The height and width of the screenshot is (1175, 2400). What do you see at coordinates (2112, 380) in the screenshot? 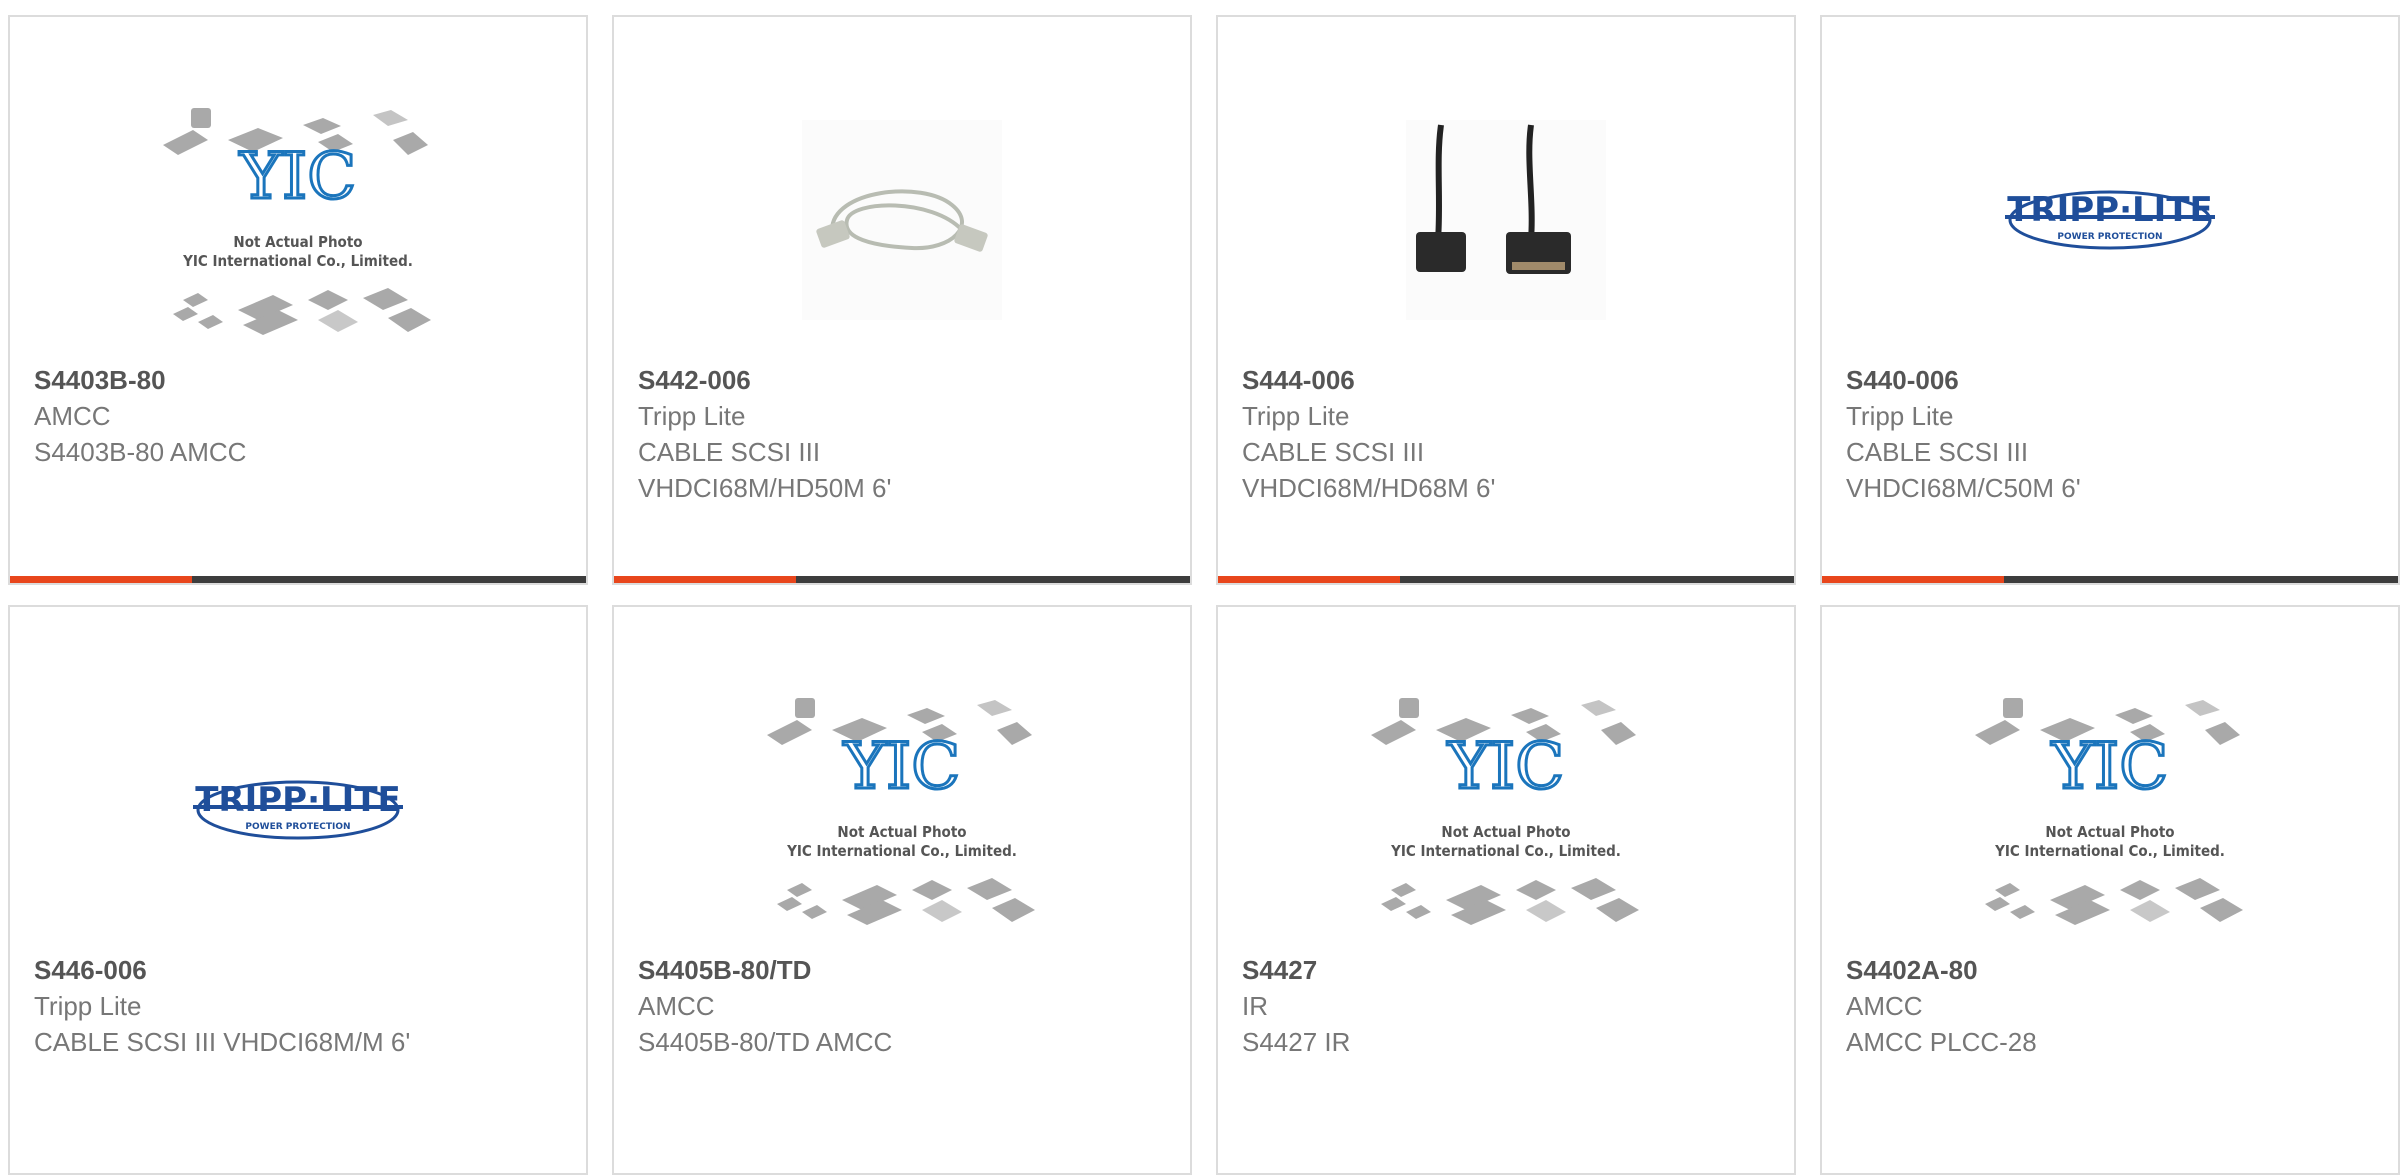
I see `part-number: S440-006` at bounding box center [2112, 380].